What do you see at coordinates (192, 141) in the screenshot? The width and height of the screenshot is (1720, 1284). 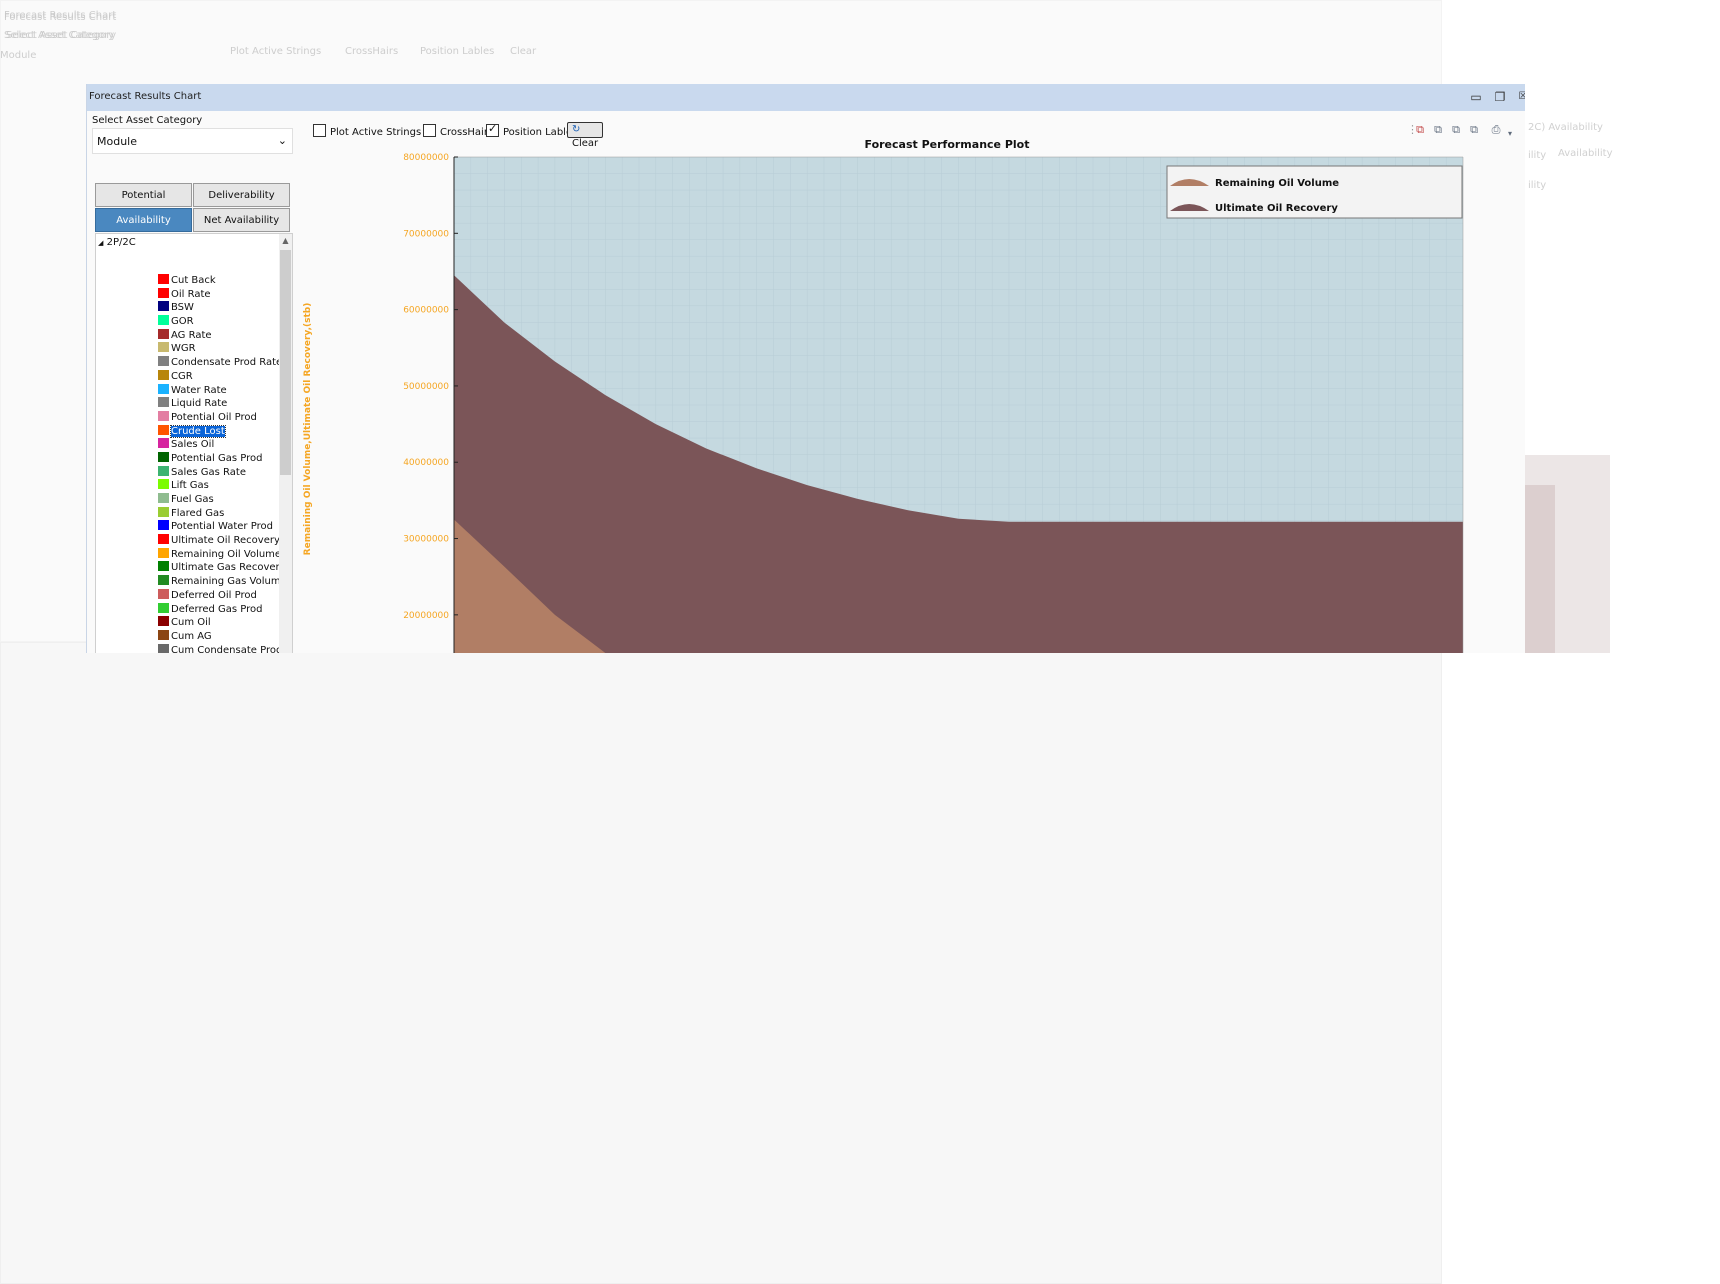 I see `asset-category-select: Module ⌄` at bounding box center [192, 141].